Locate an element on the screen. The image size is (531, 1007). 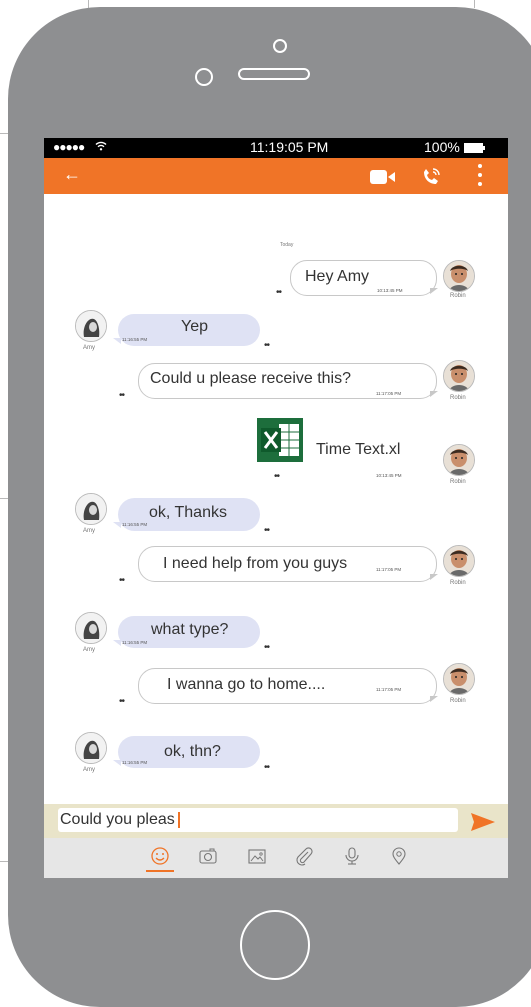
attachment-icon is located at coordinates (304, 856).